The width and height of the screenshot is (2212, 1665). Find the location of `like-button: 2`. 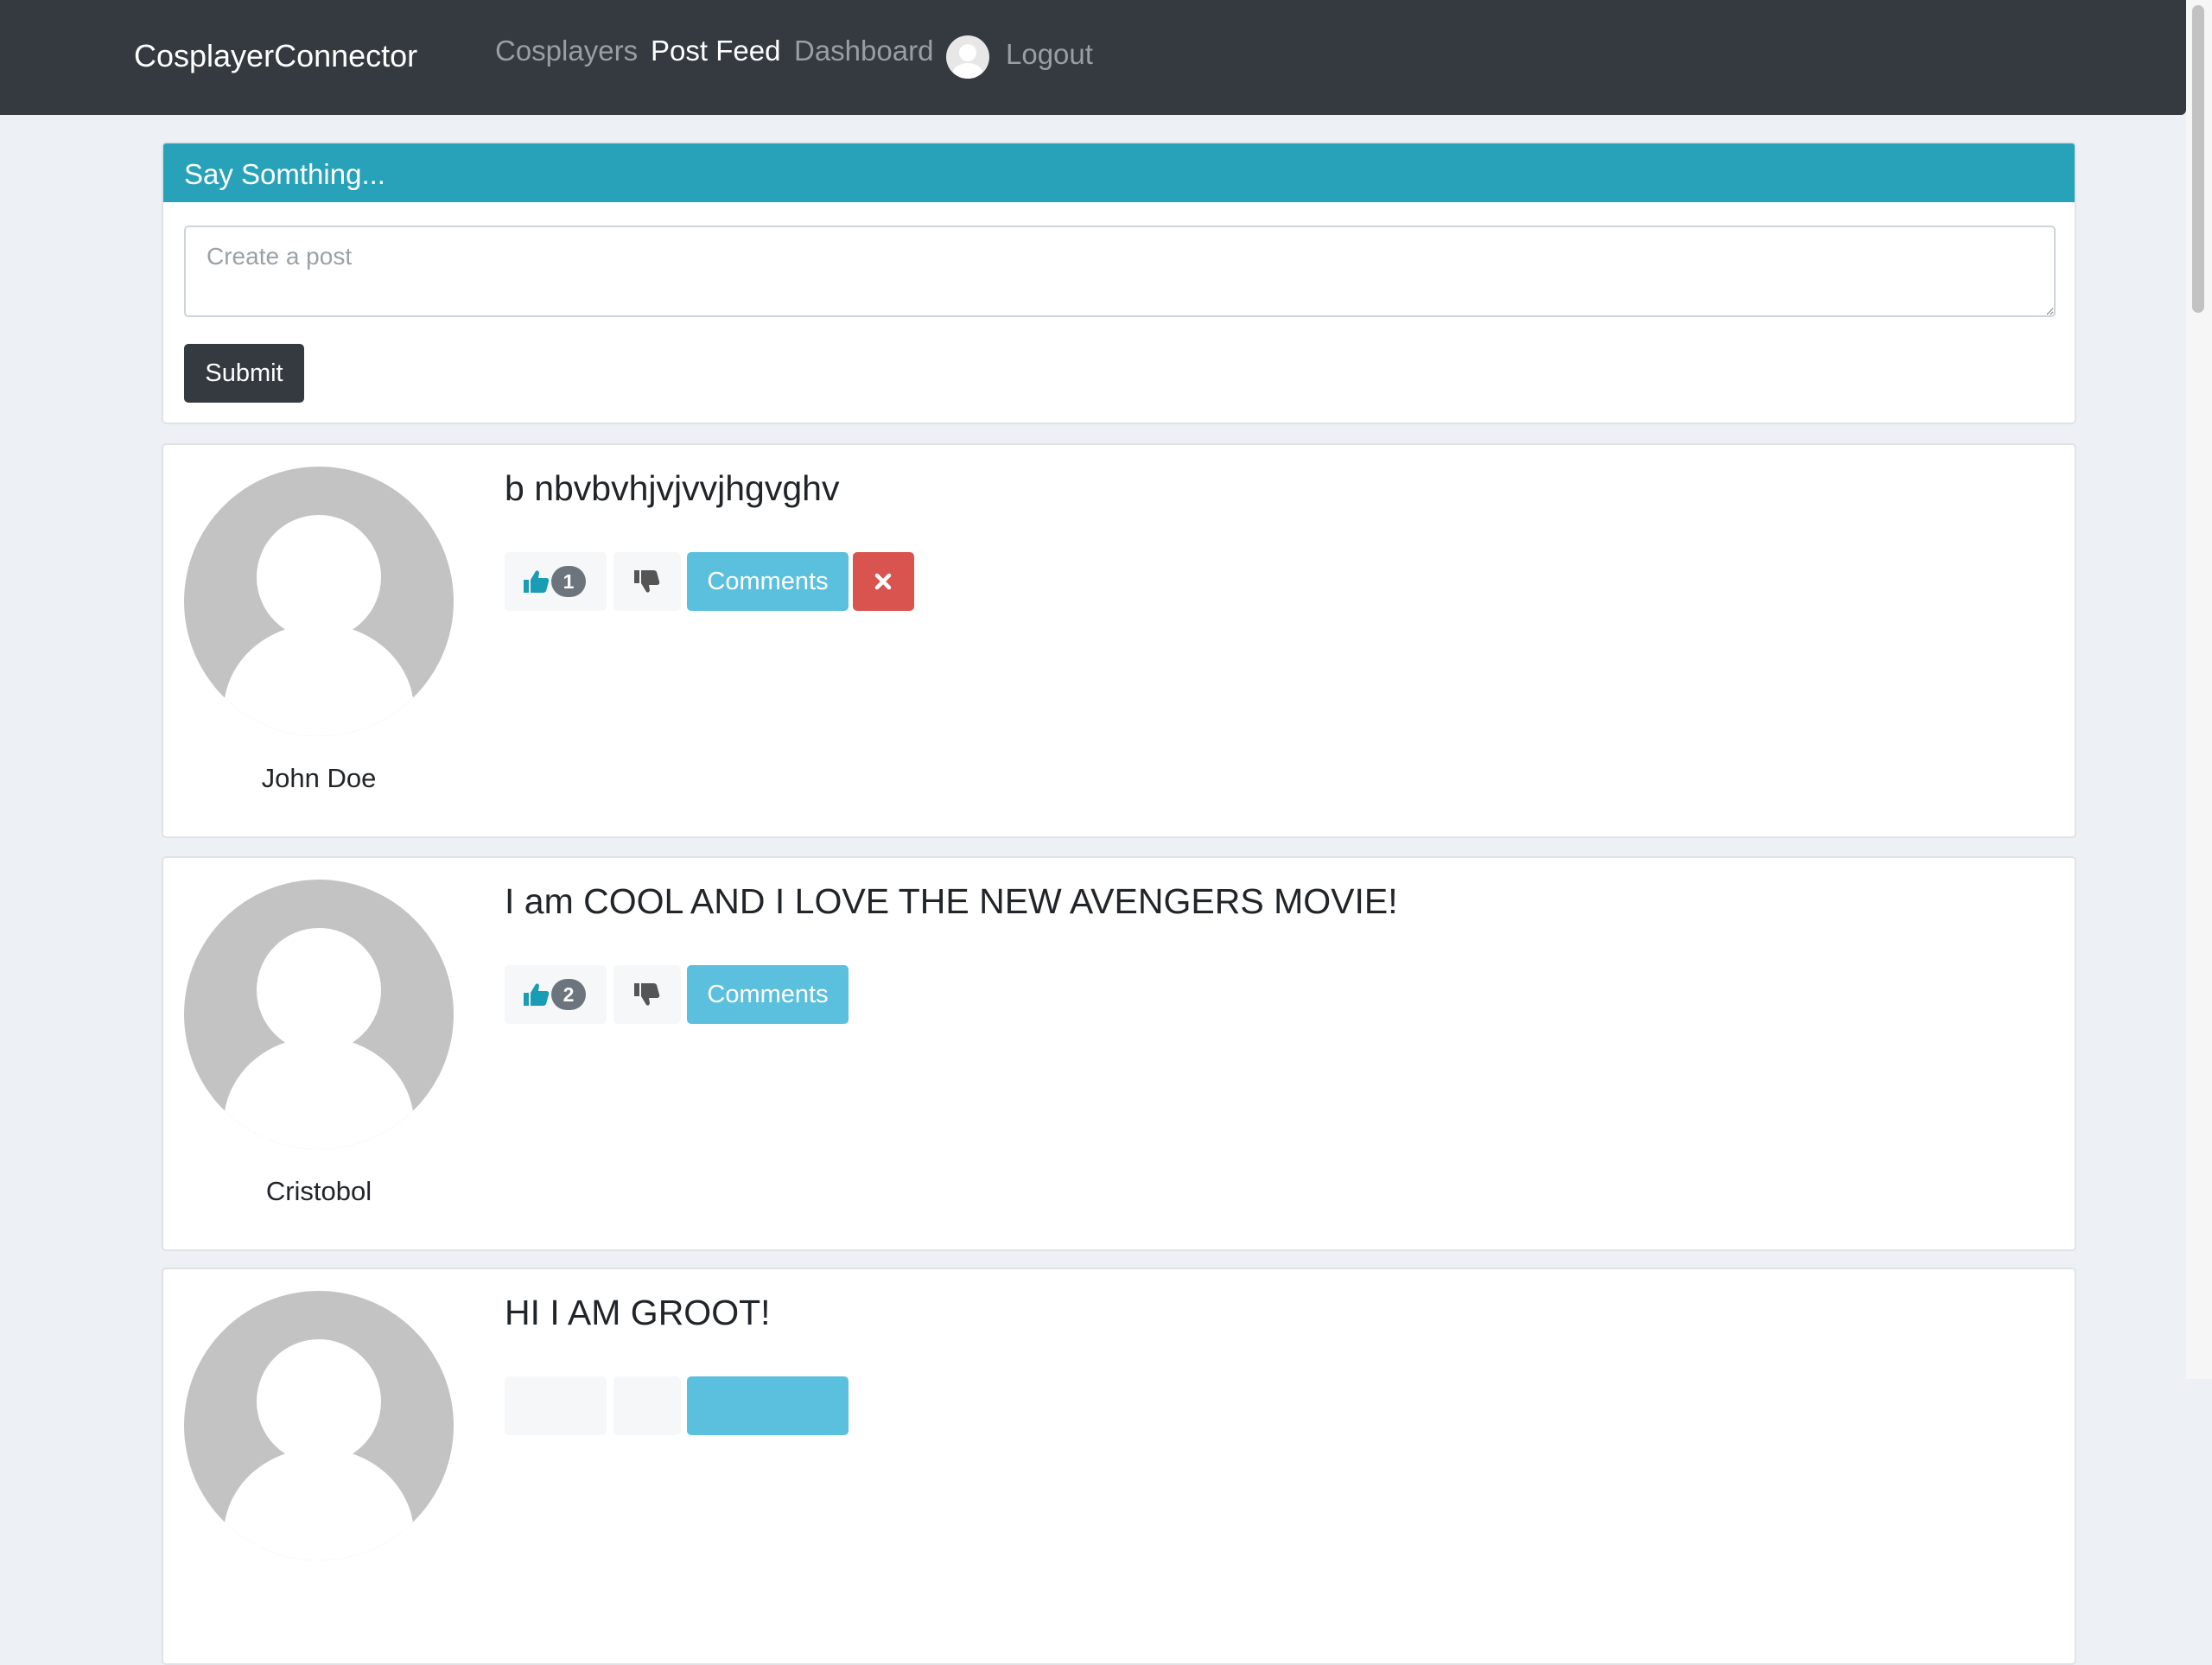

like-button: 2 is located at coordinates (556, 995).